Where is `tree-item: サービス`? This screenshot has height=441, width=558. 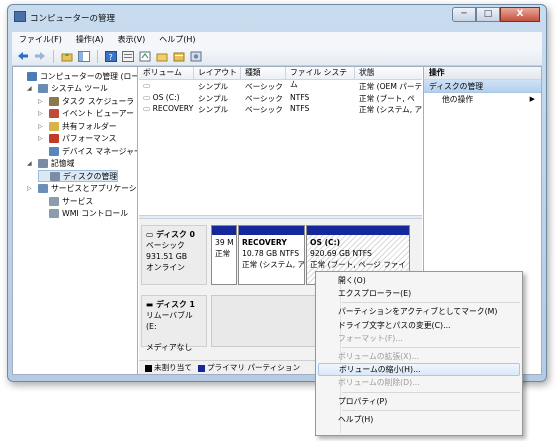 tree-item: サービス is located at coordinates (65, 201).